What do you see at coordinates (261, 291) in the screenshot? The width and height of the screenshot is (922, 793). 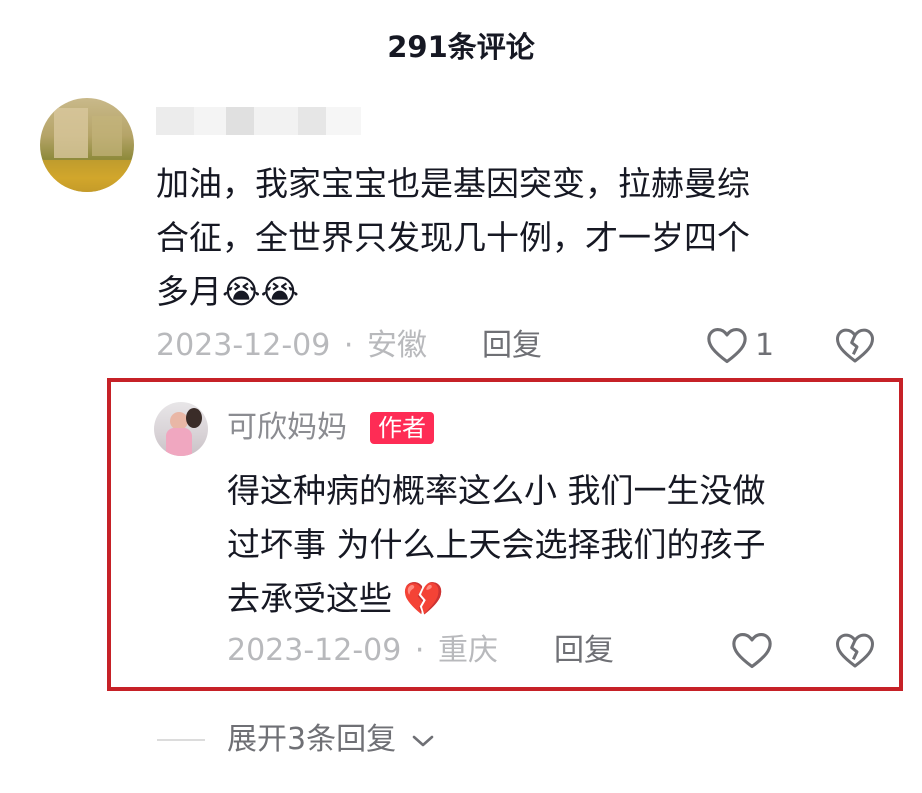 I see `crying-emoji: 😭😭` at bounding box center [261, 291].